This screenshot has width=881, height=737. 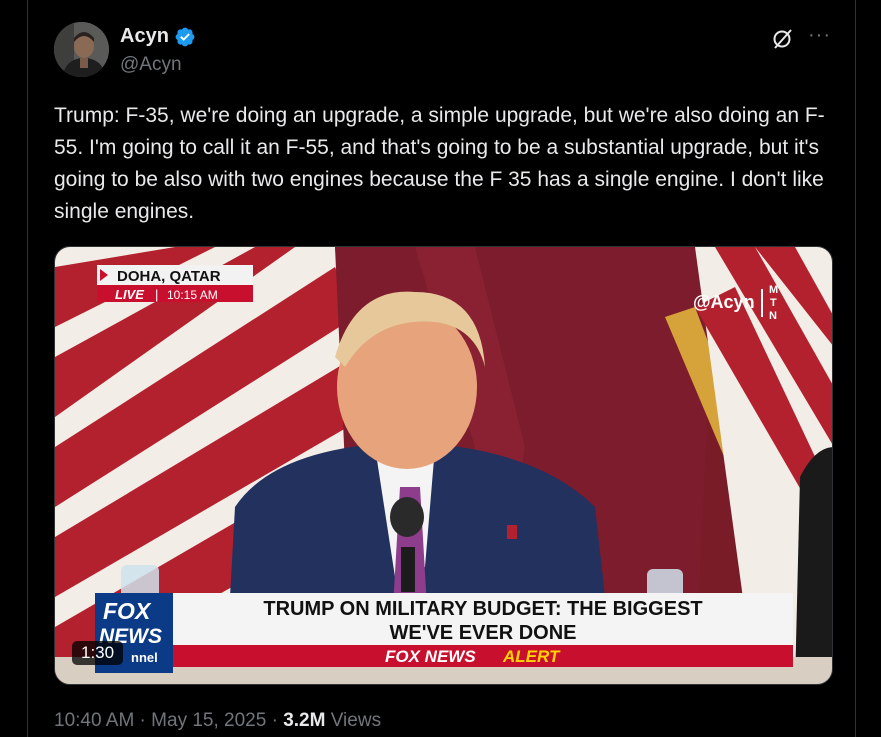 I want to click on live-bug: DOHA, QATAR LIVE | 10:15 AM, so click(x=175, y=283).